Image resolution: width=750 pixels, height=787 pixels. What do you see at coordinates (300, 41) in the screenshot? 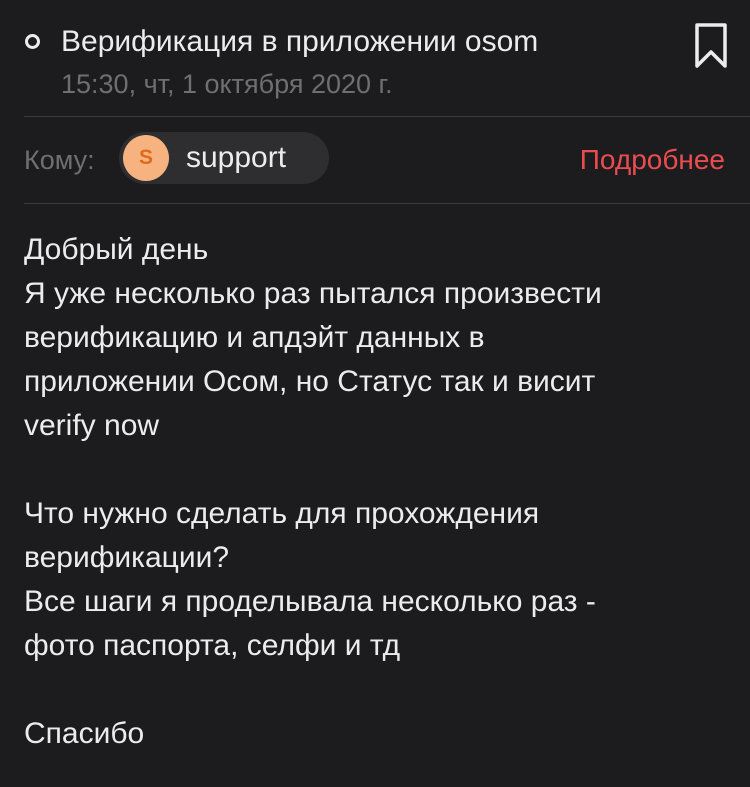
I see `message-subject: Верификация в приложении osom` at bounding box center [300, 41].